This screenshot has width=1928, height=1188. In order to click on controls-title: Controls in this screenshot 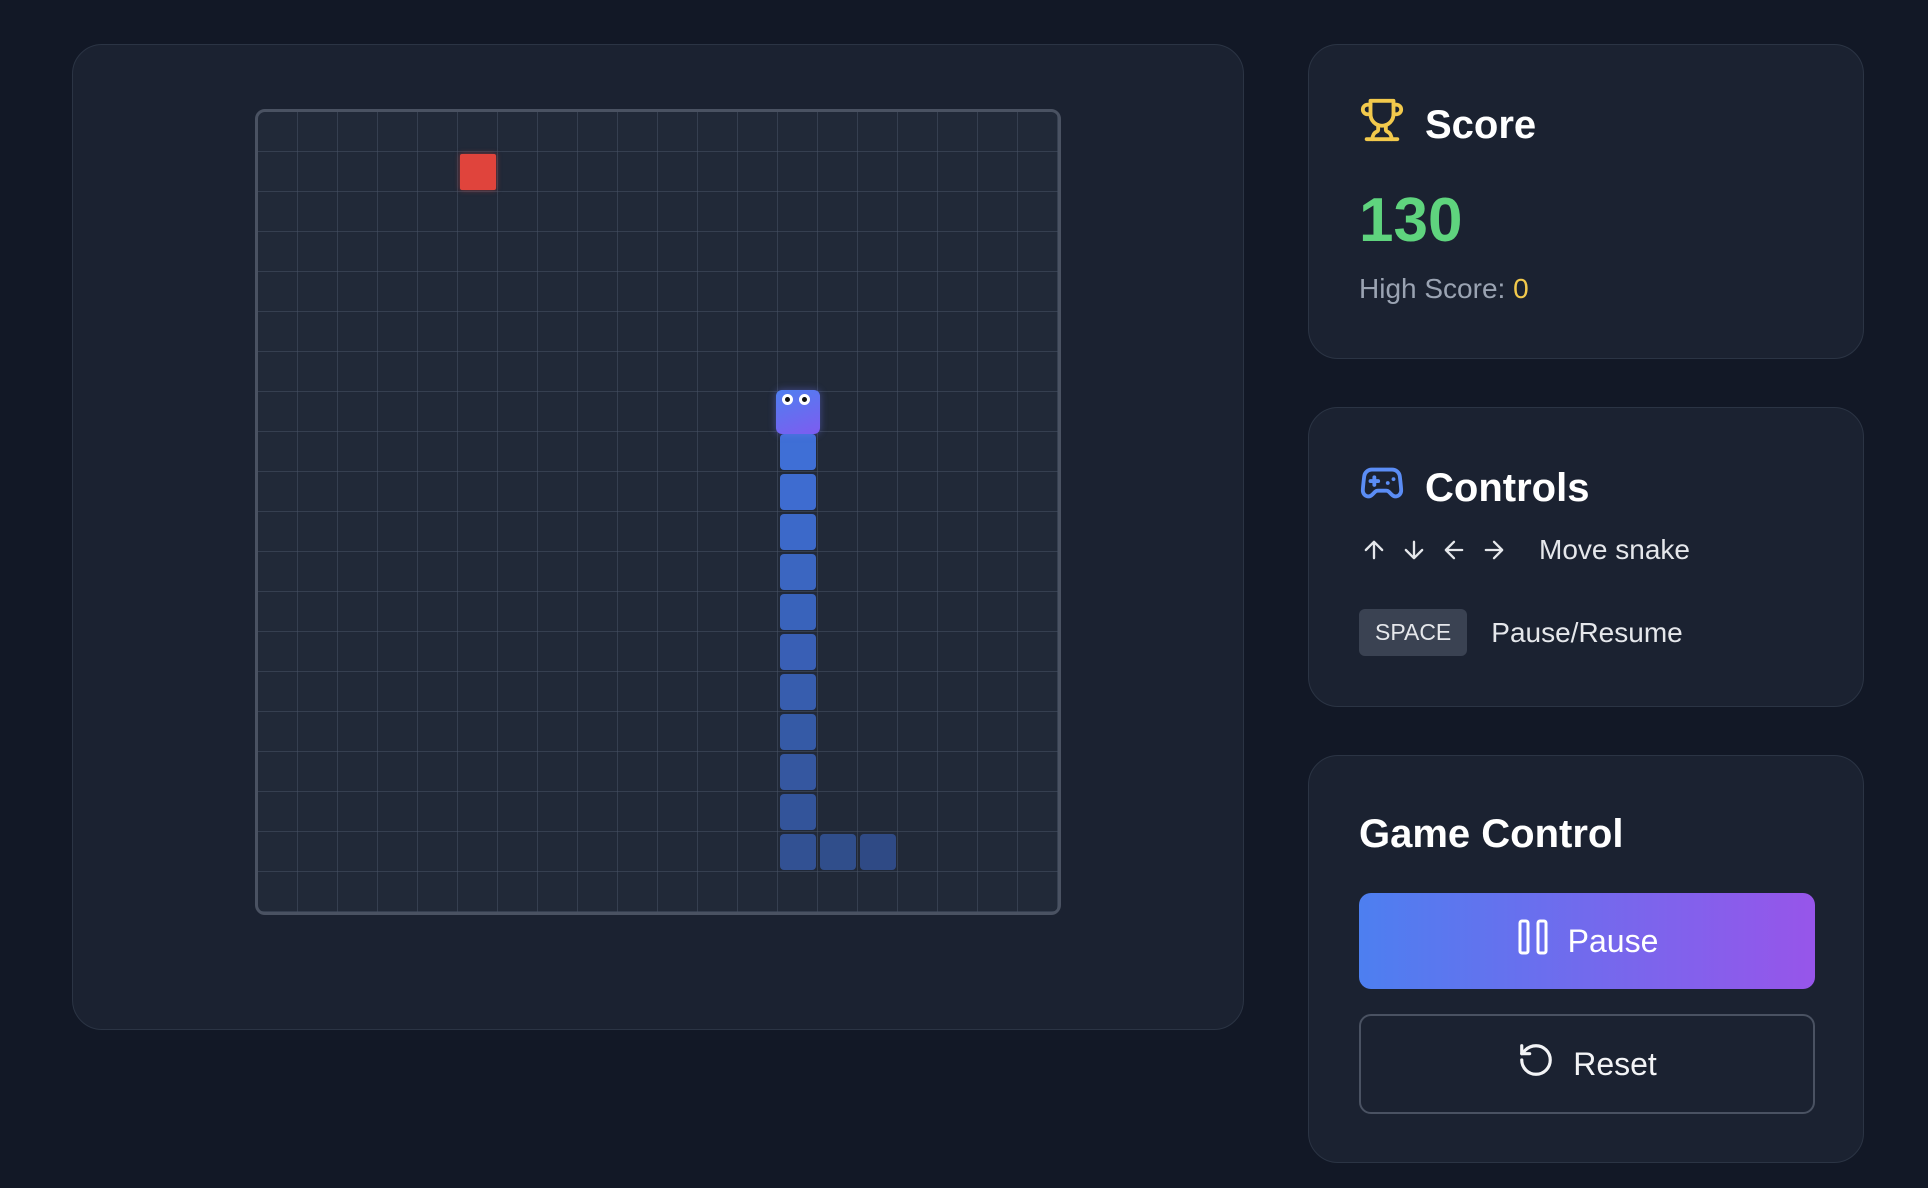, I will do `click(1474, 488)`.